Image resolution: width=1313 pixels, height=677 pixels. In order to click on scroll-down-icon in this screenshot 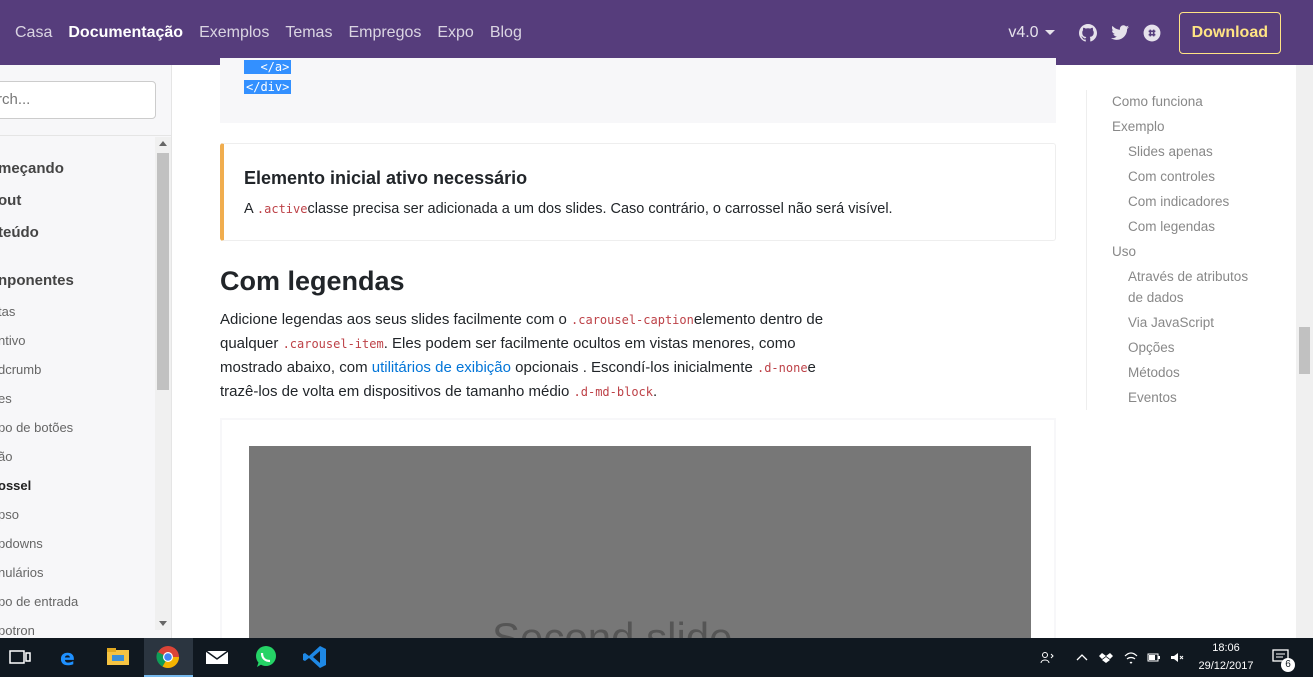, I will do `click(163, 623)`.